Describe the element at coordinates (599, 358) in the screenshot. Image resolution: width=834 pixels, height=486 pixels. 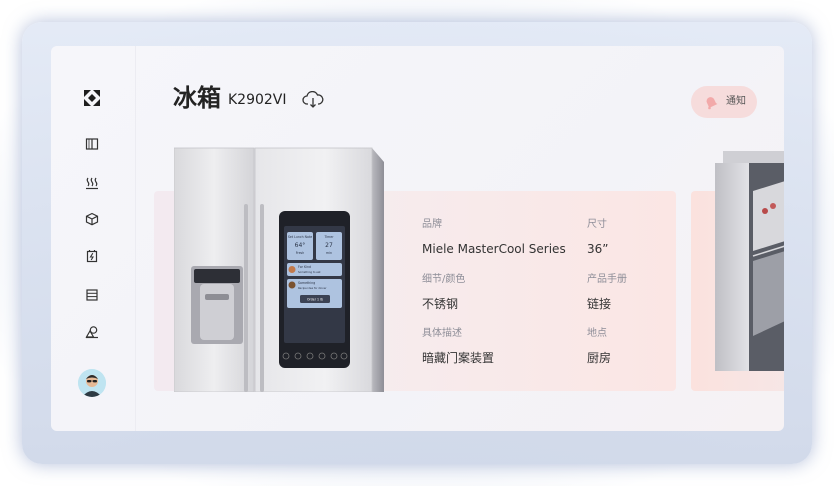
I see `location-value: 厨房` at that location.